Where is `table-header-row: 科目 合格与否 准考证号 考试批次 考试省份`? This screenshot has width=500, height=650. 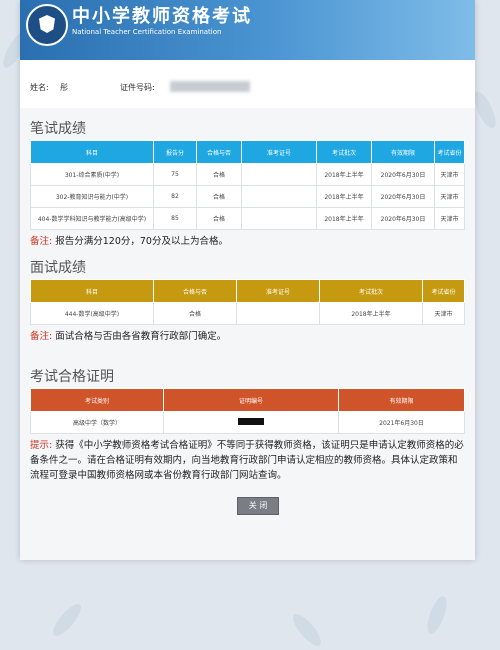 table-header-row: 科目 合格与否 准考证号 考试批次 考试省份 is located at coordinates (247, 291).